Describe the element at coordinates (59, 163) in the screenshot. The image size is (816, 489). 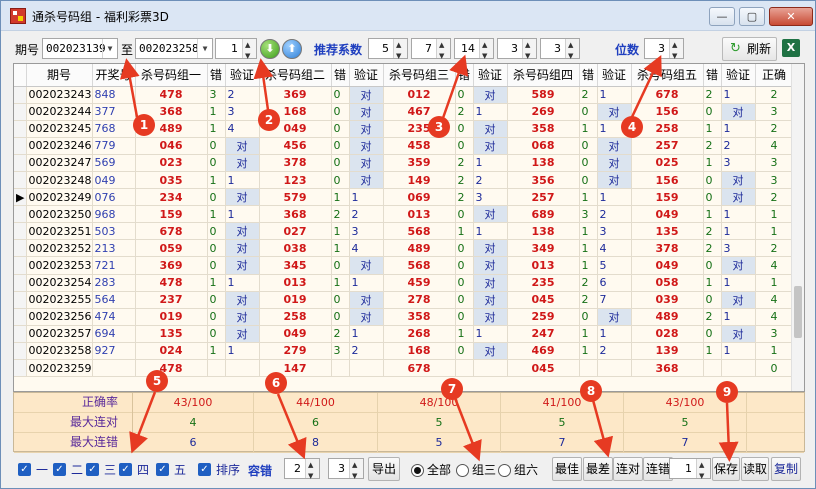
I see `period-cell: 002023247` at that location.